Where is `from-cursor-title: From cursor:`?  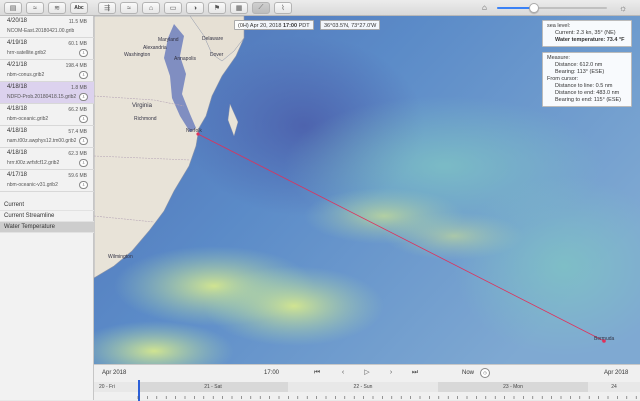 from-cursor-title: From cursor: is located at coordinates (563, 79).